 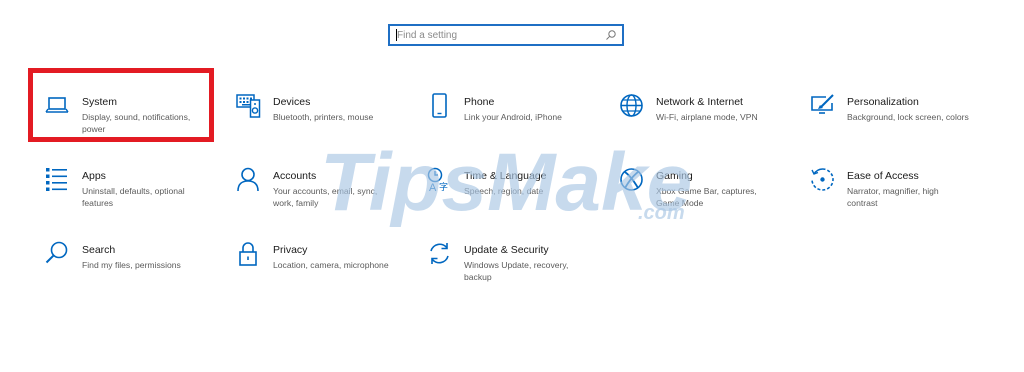 What do you see at coordinates (321, 123) in the screenshot?
I see `tile-devices: Devices Bluetooth, printers, mouse` at bounding box center [321, 123].